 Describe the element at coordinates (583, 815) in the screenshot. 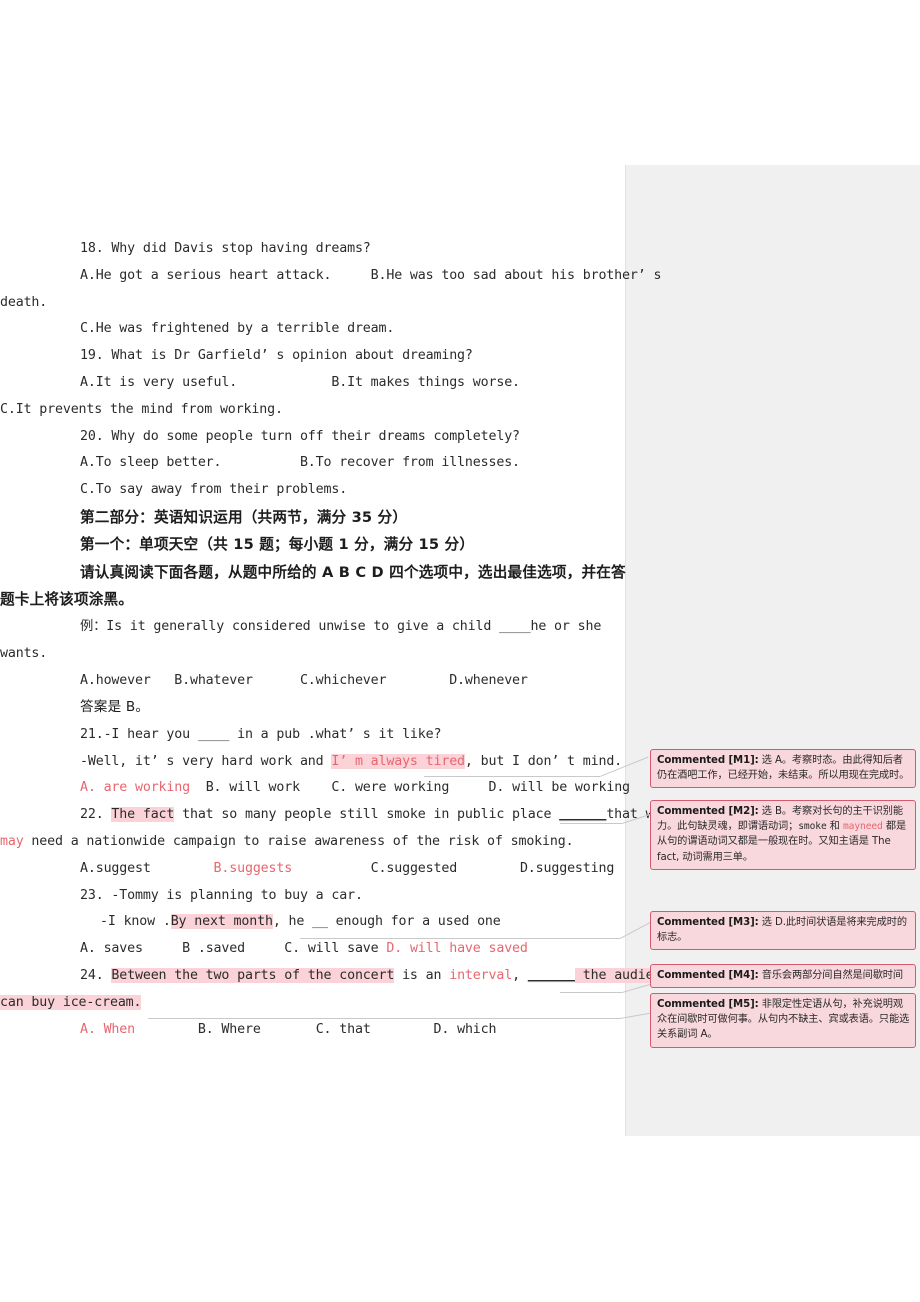

I see `q22-blank: ______` at that location.